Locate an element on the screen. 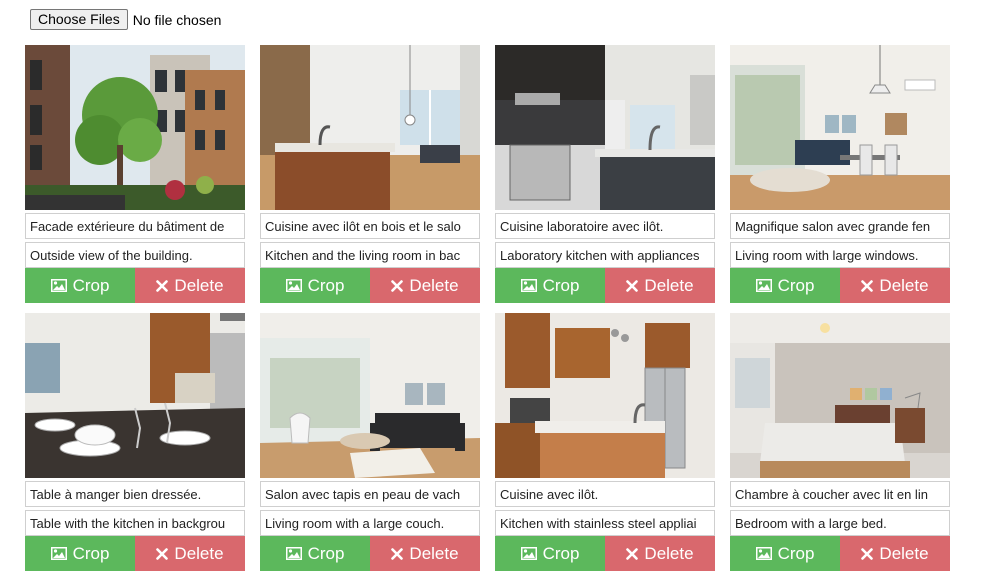 This screenshot has height=585, width=987. file-upload: Choose Files No file chosen is located at coordinates (125, 19).